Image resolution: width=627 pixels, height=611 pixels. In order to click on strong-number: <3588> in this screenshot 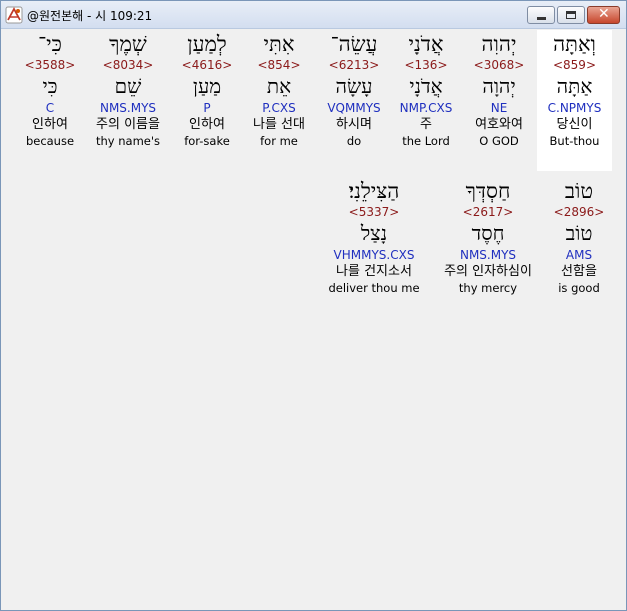, I will do `click(50, 65)`.